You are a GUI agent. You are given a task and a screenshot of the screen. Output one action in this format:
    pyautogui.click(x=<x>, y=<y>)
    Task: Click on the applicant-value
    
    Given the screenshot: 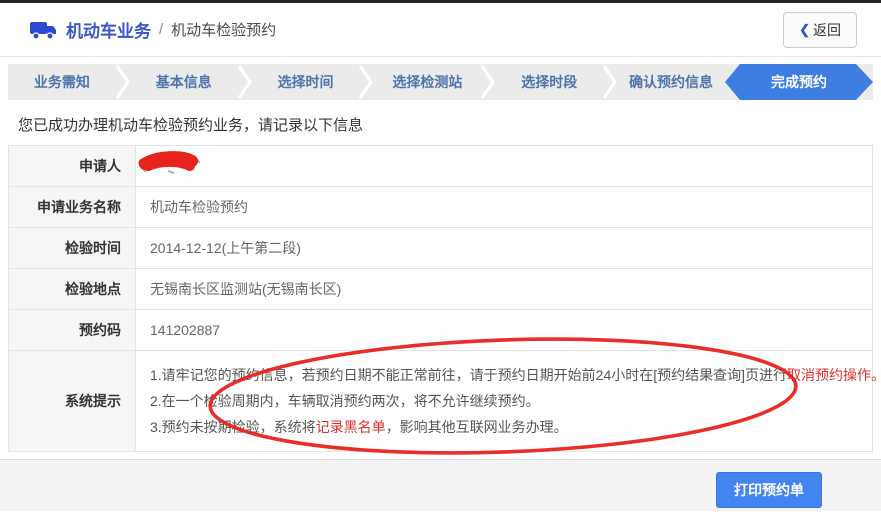 What is the action you would take?
    pyautogui.click(x=504, y=166)
    